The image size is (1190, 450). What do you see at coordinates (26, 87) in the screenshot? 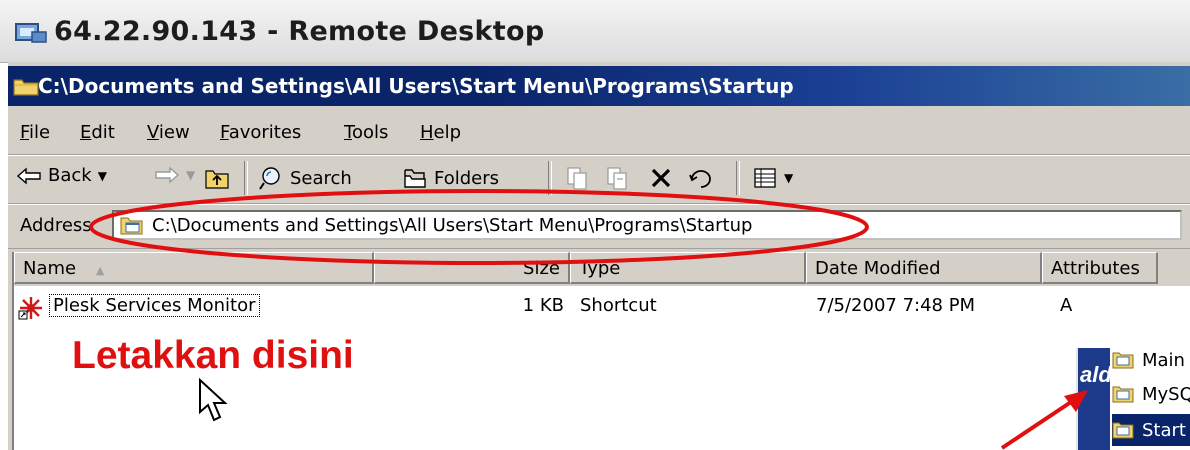
I see `folder-icon` at bounding box center [26, 87].